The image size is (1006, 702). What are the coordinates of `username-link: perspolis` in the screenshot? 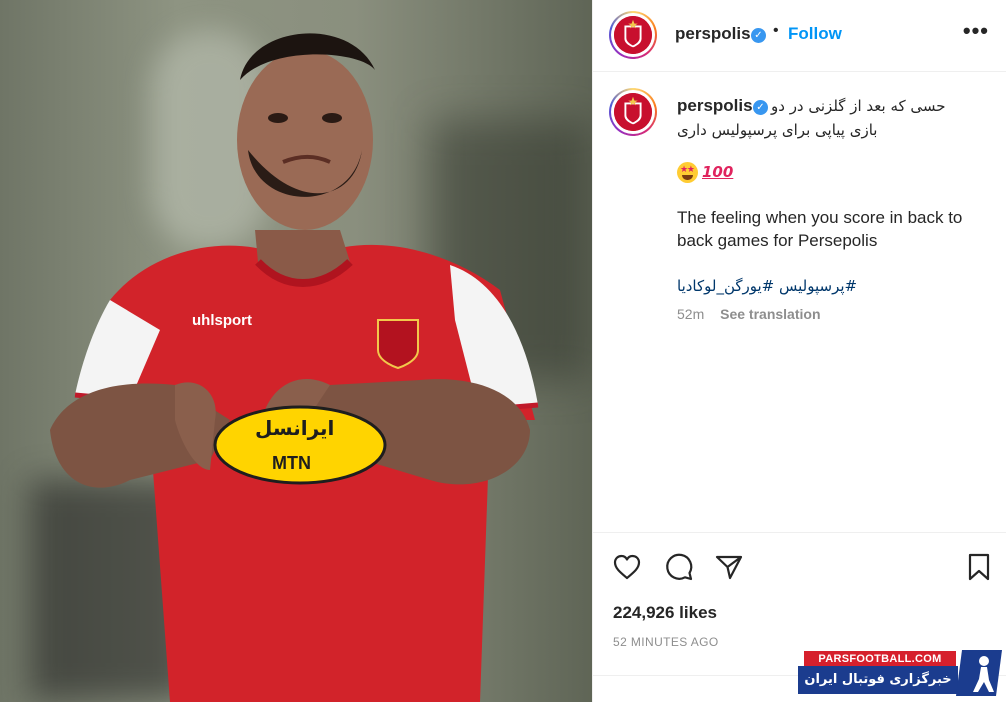 It's located at (713, 34).